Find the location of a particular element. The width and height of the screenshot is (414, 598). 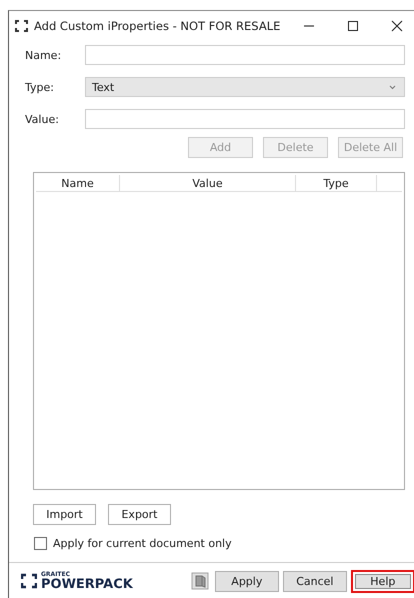

app-logo-icon is located at coordinates (21, 26).